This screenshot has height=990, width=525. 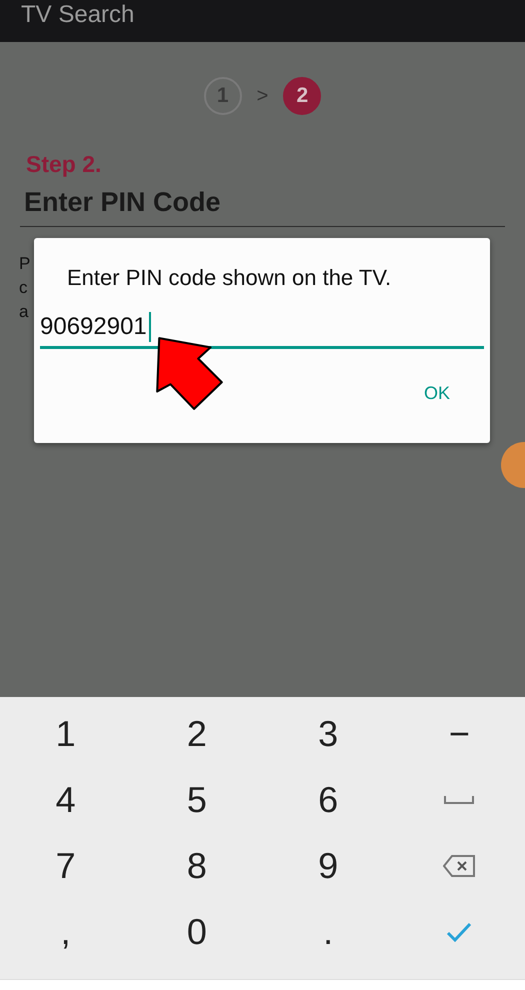 What do you see at coordinates (64, 164) in the screenshot?
I see `step-label: Step 2.` at bounding box center [64, 164].